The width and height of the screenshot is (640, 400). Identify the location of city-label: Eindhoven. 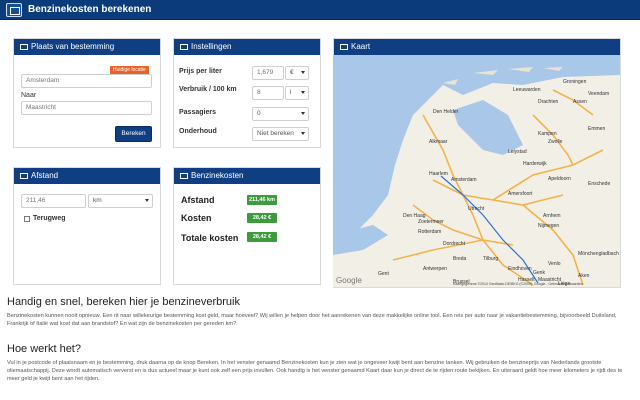
(520, 269).